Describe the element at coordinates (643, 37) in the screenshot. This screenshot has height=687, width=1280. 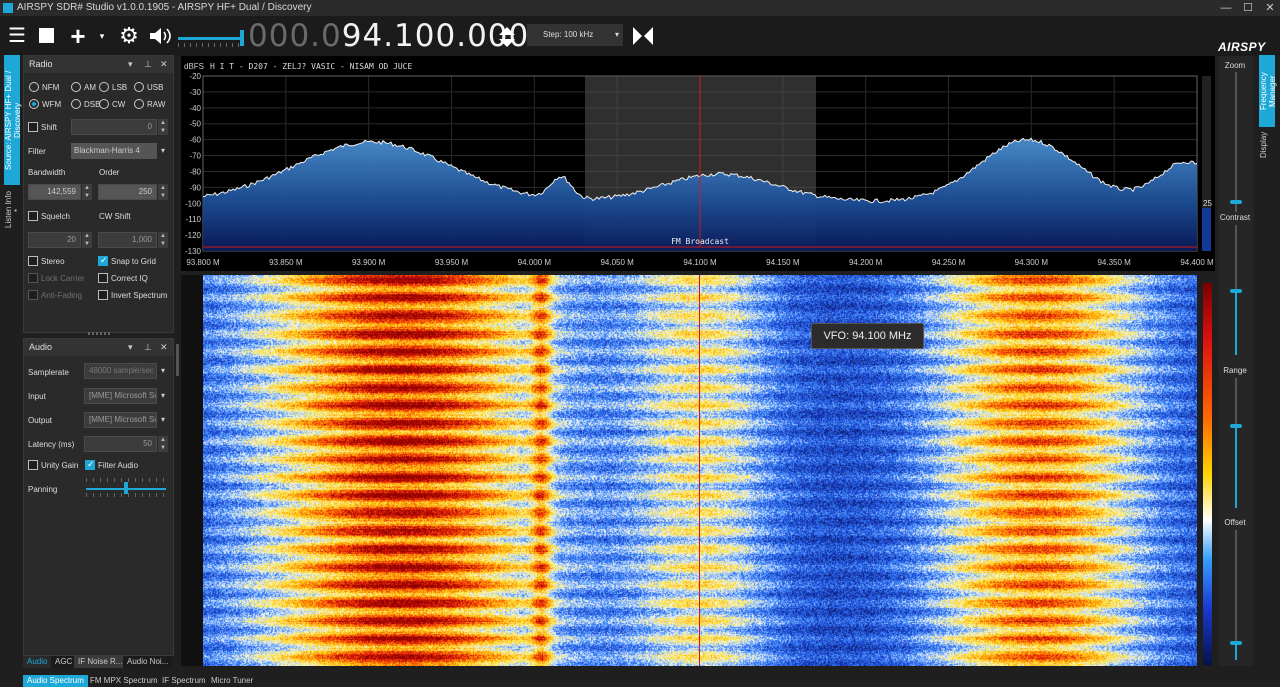
I see `center-tuning-icon` at that location.